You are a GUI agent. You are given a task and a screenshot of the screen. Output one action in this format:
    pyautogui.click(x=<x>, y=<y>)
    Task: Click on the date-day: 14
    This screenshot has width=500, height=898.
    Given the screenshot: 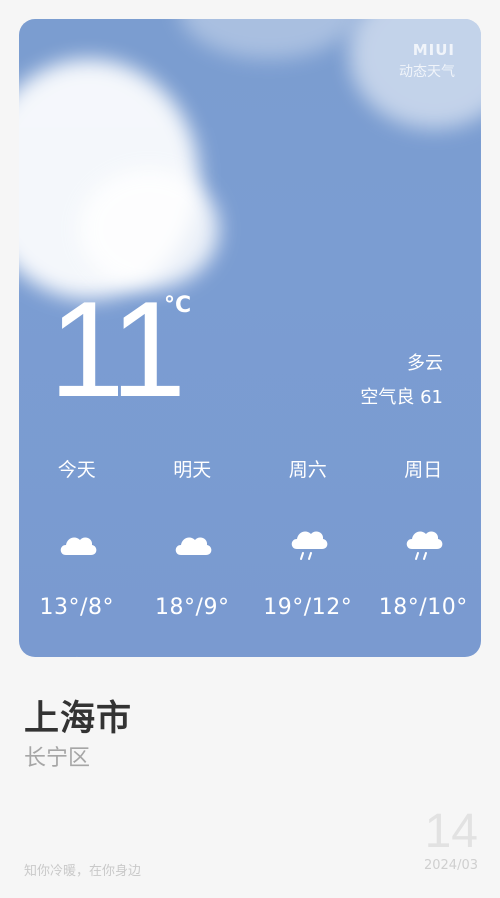 What is the action you would take?
    pyautogui.click(x=451, y=831)
    